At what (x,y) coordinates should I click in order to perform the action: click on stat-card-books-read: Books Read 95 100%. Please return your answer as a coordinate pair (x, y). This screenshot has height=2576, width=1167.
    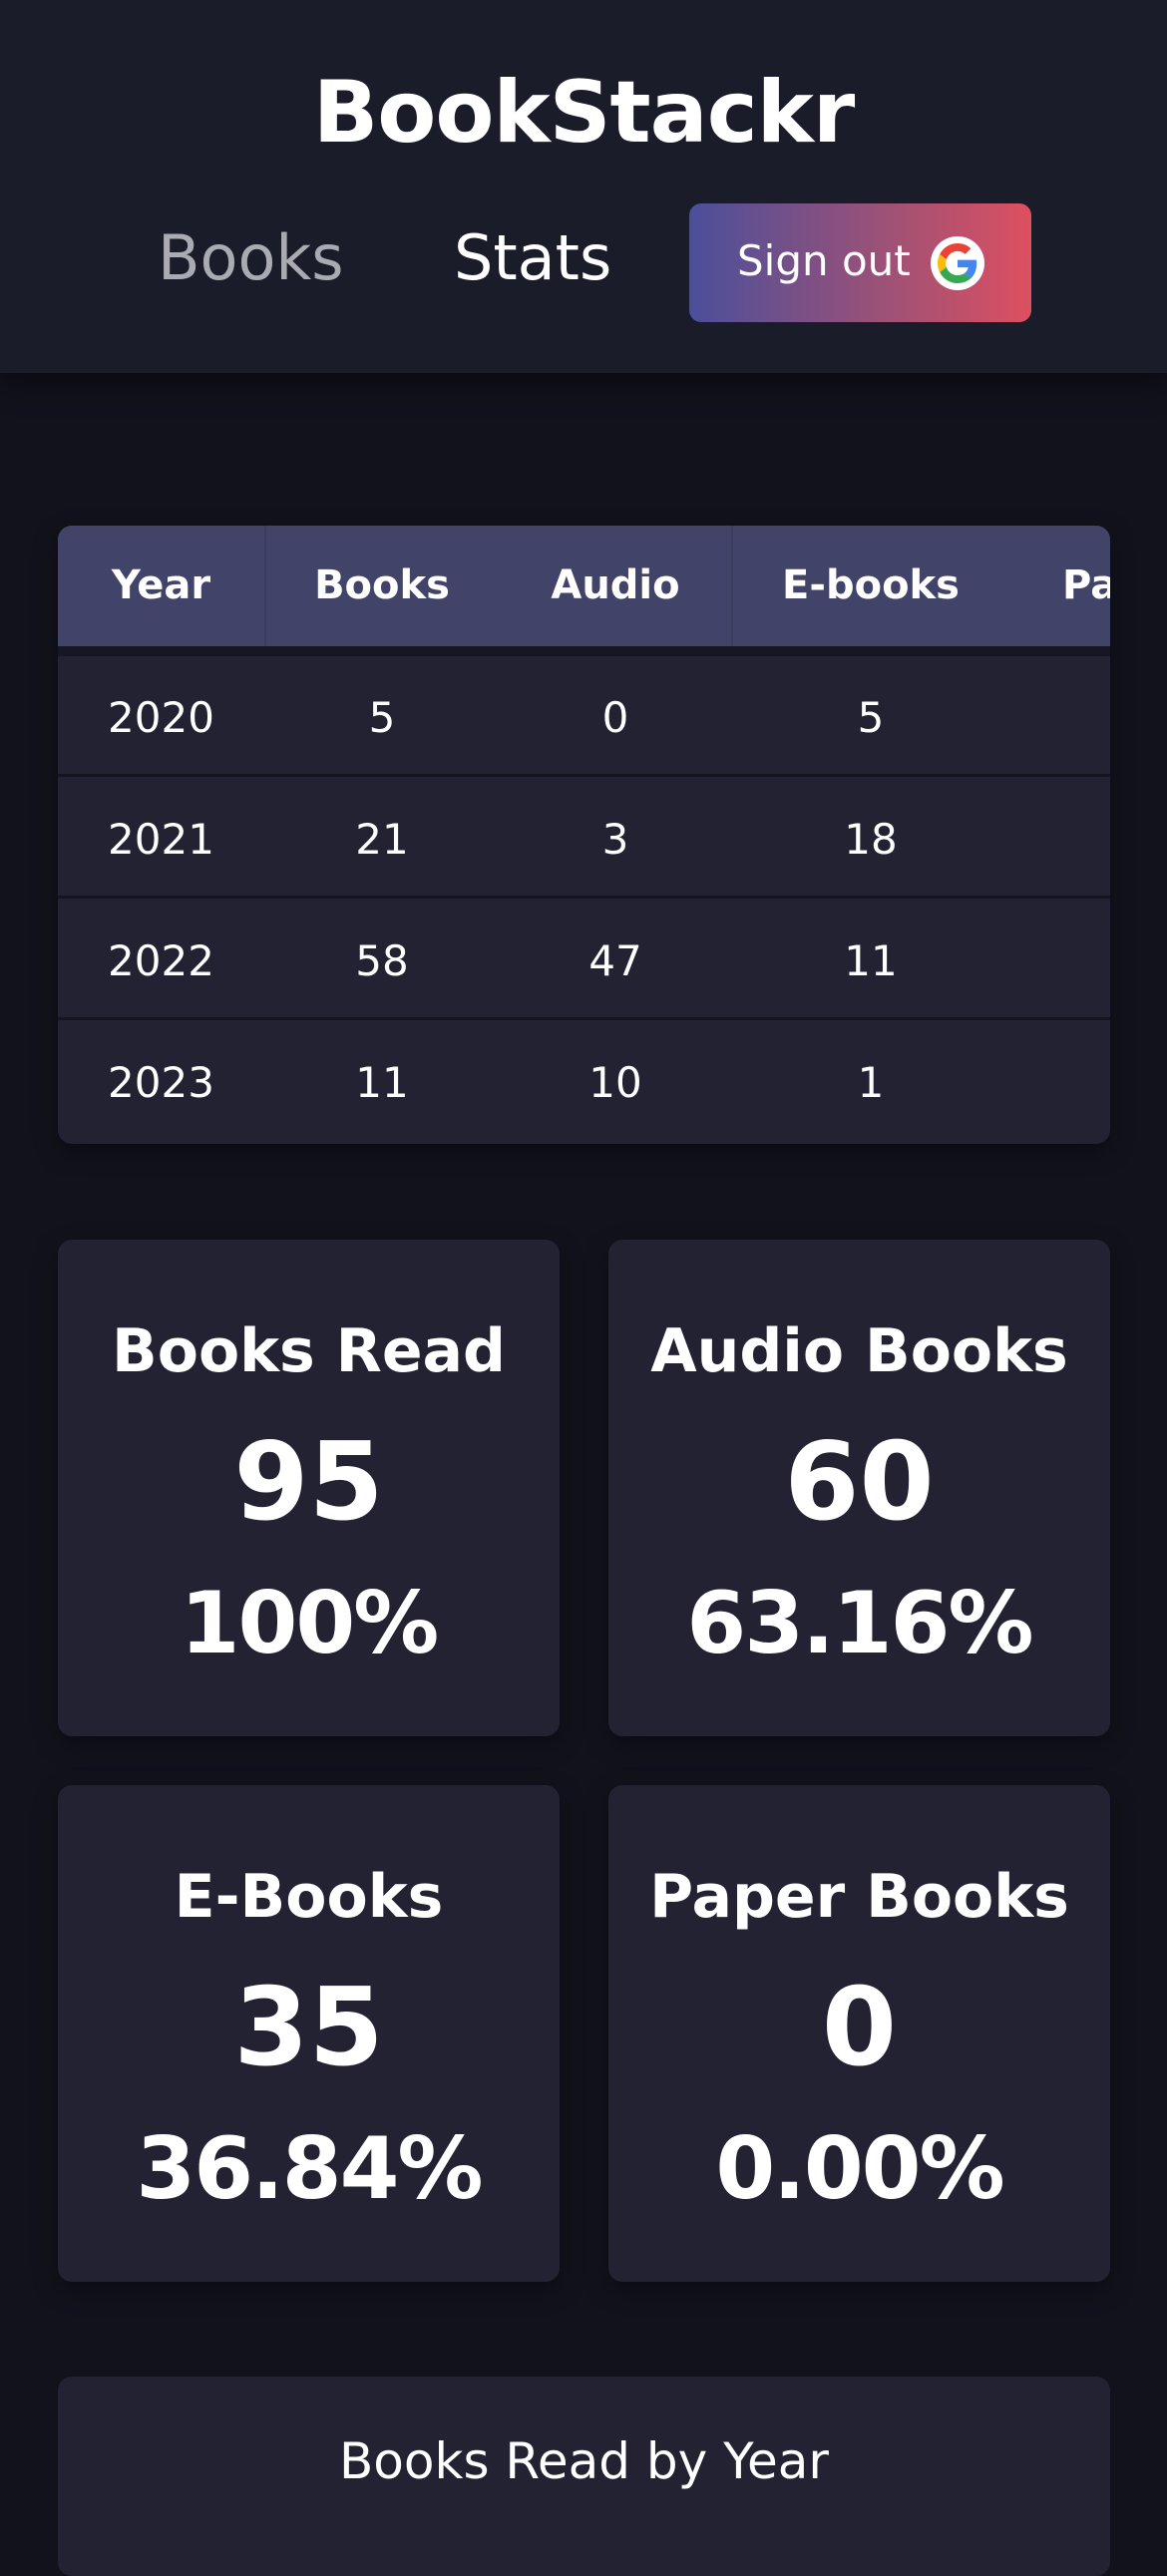
    Looking at the image, I should click on (309, 1488).